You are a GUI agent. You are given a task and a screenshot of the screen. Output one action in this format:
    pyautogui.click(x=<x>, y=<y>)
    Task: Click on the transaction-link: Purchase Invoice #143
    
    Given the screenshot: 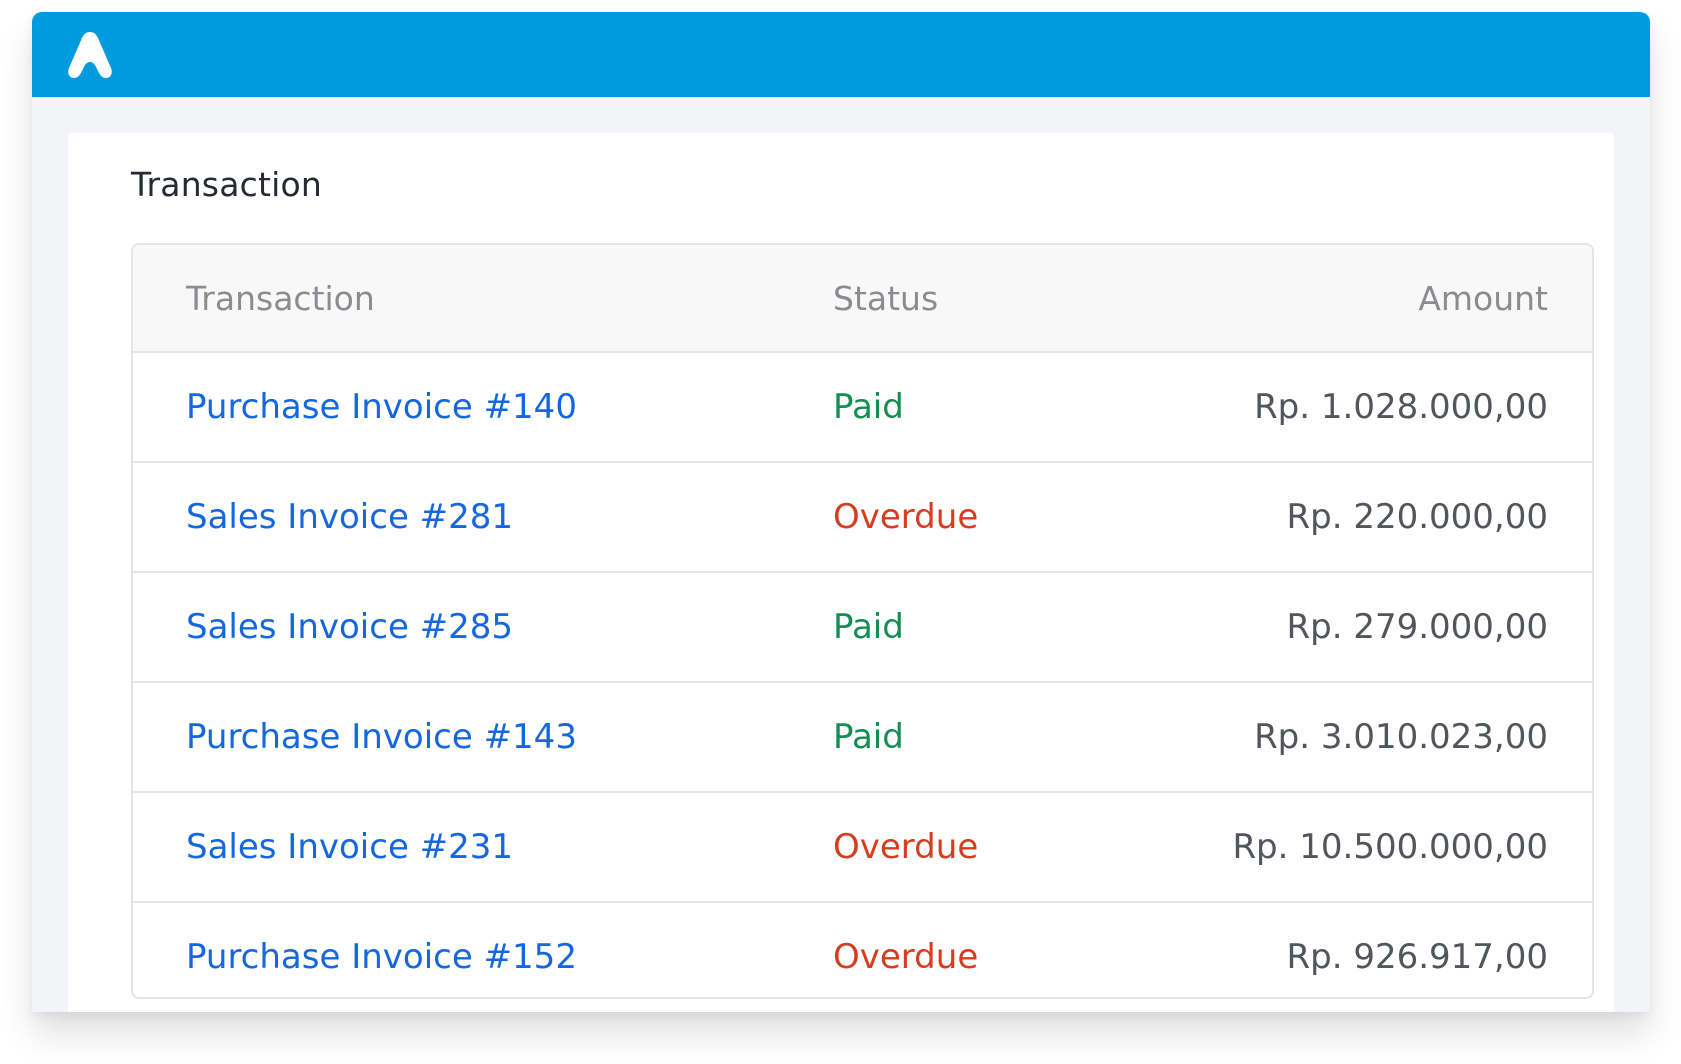 What is the action you would take?
    pyautogui.click(x=381, y=737)
    